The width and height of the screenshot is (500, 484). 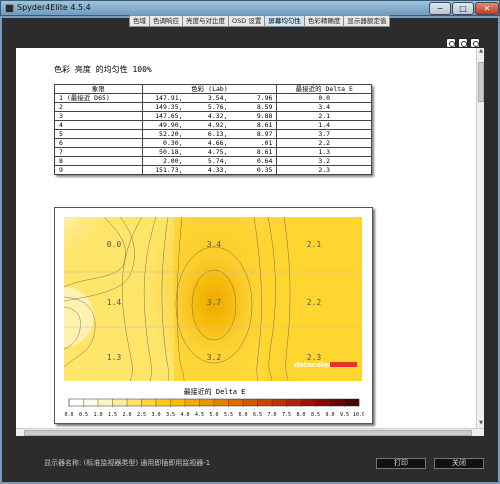 I want to click on zone-cell: 4, so click(x=98, y=125).